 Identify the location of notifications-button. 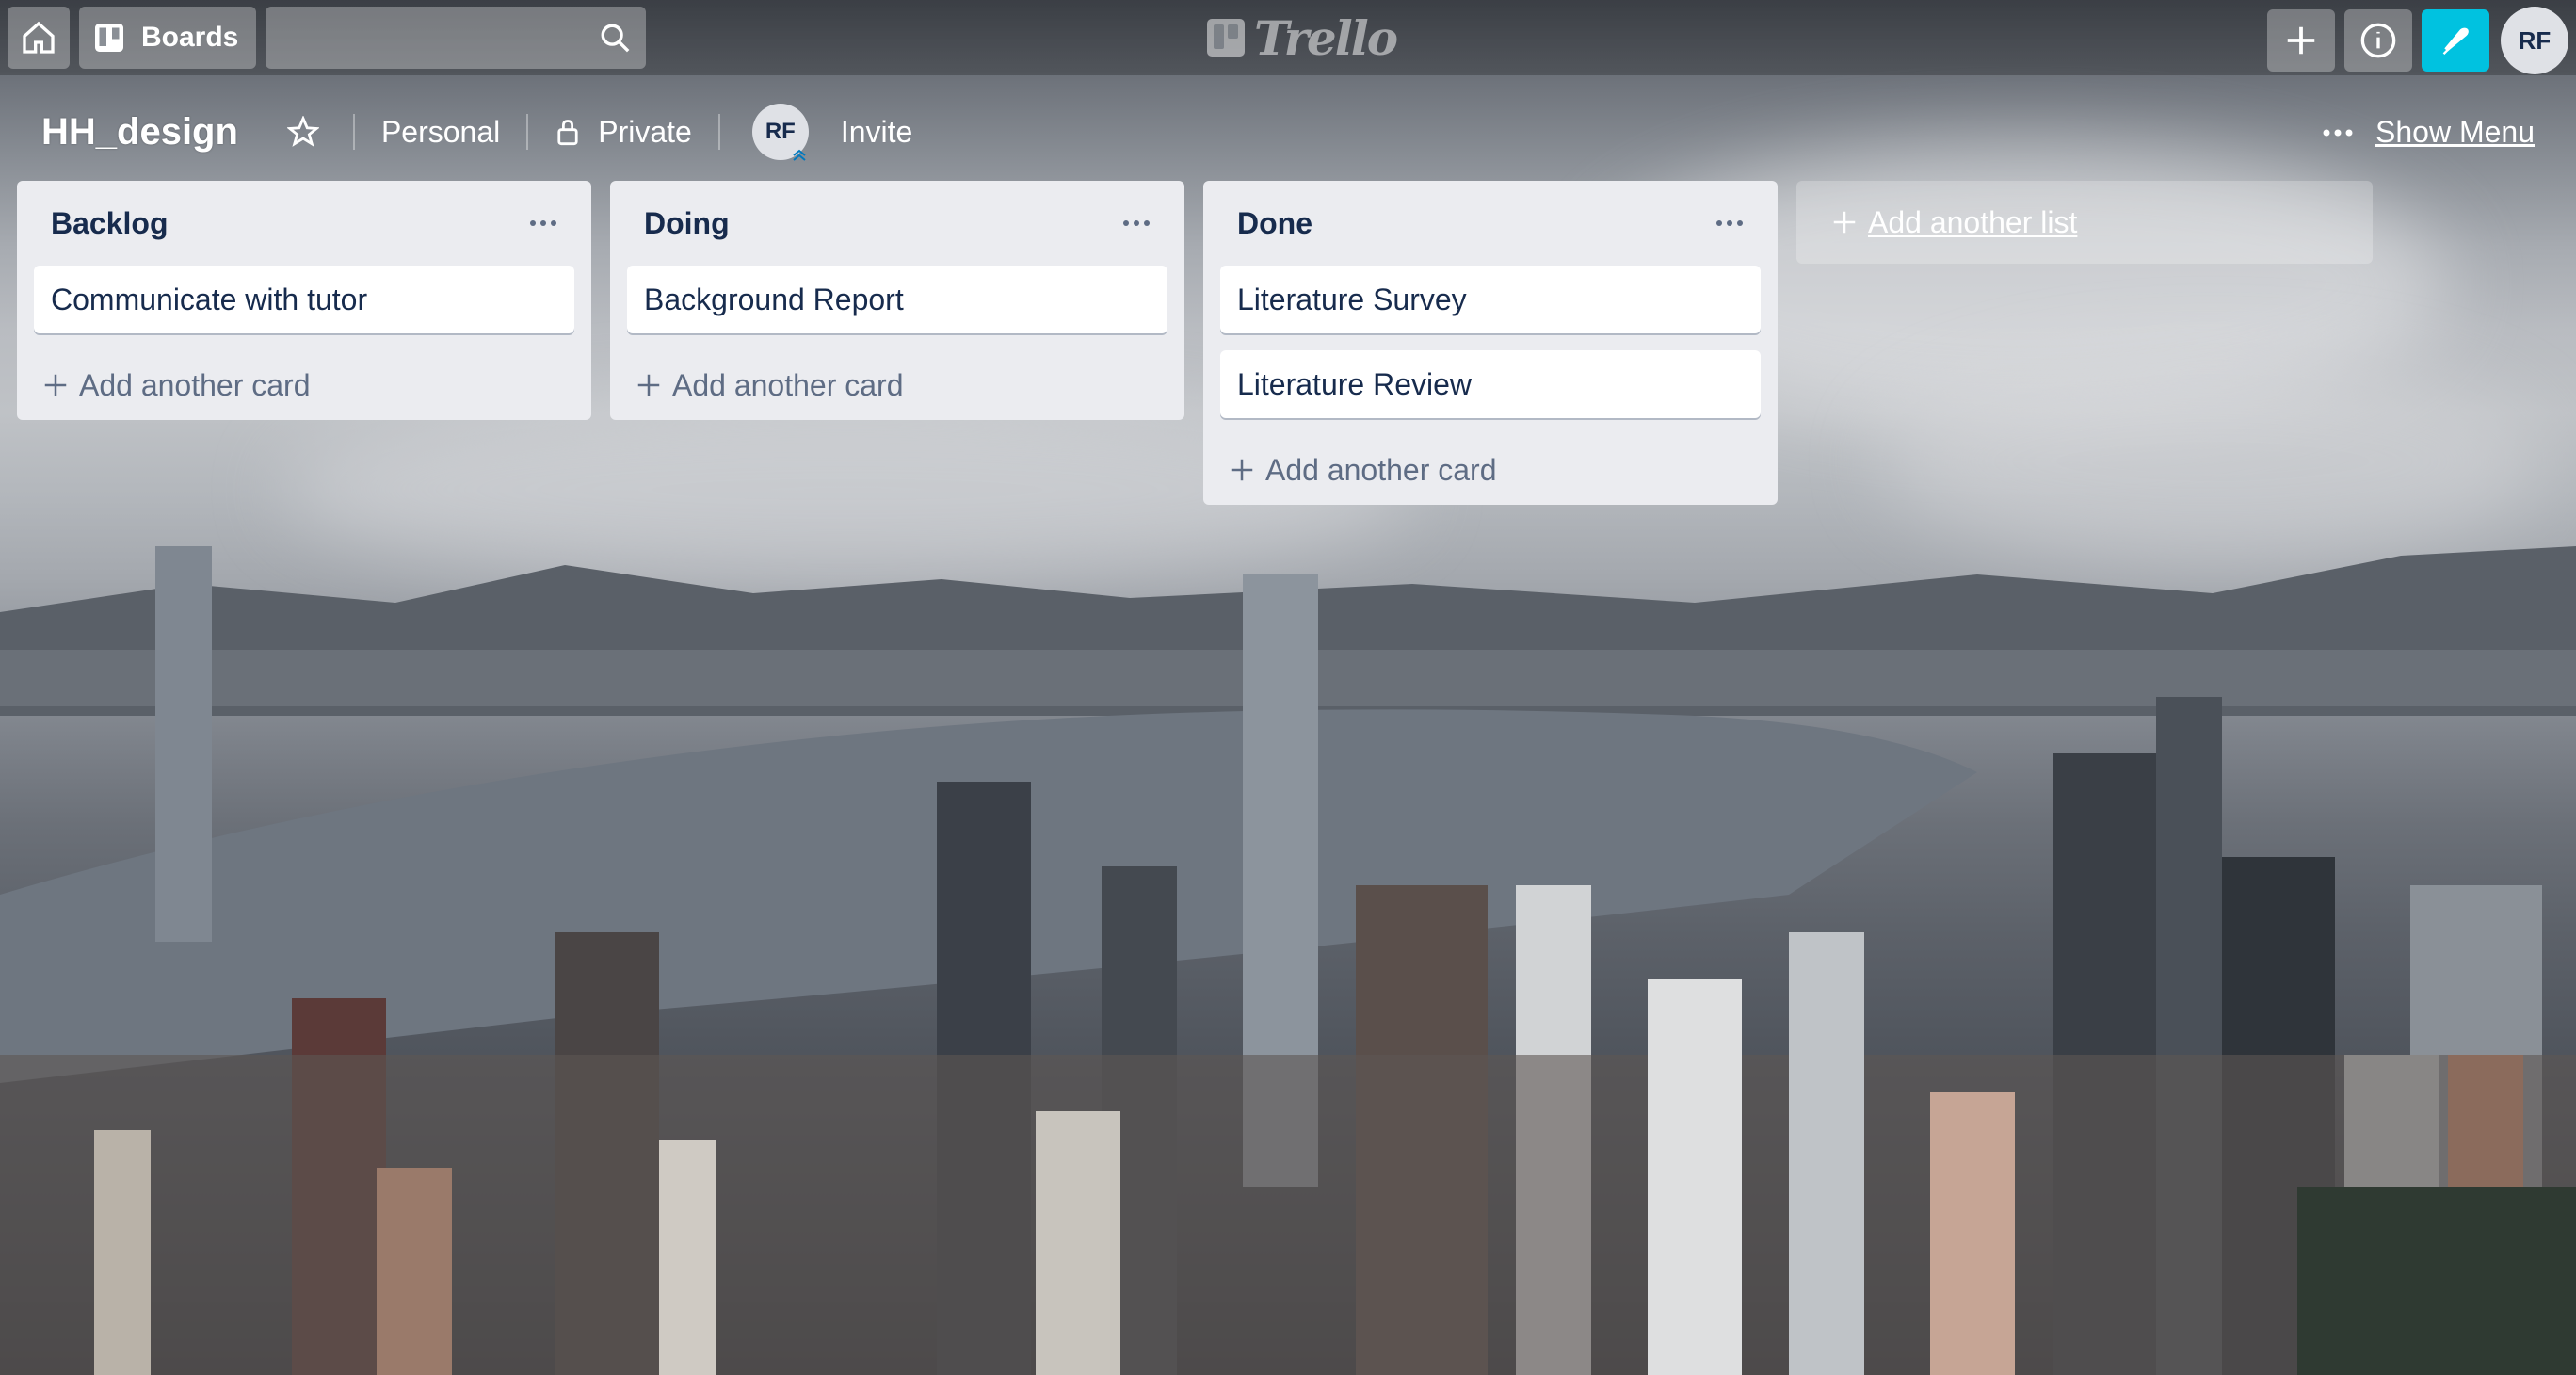
(2455, 40).